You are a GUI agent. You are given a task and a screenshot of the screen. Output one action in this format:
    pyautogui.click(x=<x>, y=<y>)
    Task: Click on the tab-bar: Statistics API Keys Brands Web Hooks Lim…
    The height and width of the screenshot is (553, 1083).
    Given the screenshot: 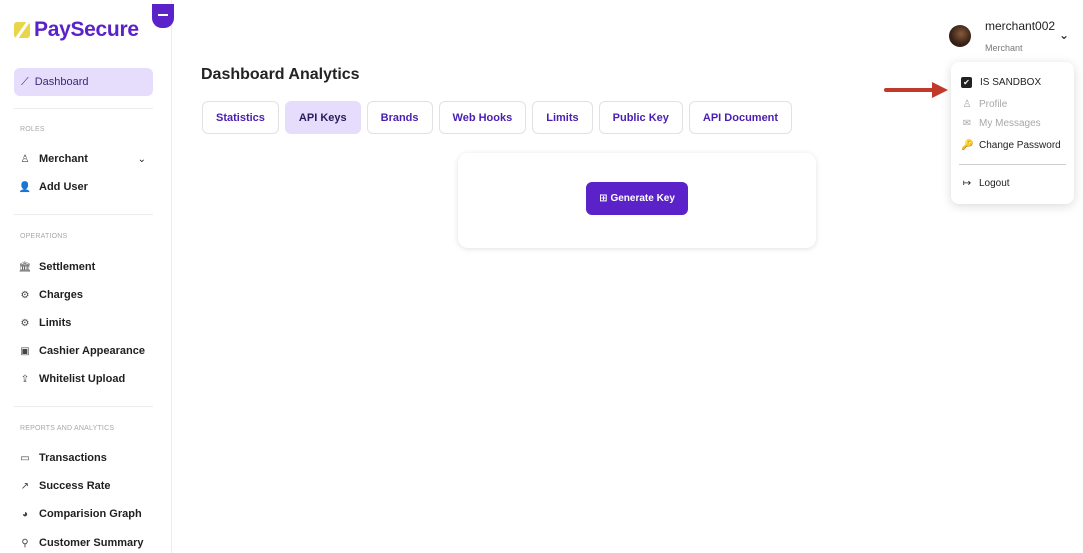 What is the action you would take?
    pyautogui.click(x=500, y=118)
    